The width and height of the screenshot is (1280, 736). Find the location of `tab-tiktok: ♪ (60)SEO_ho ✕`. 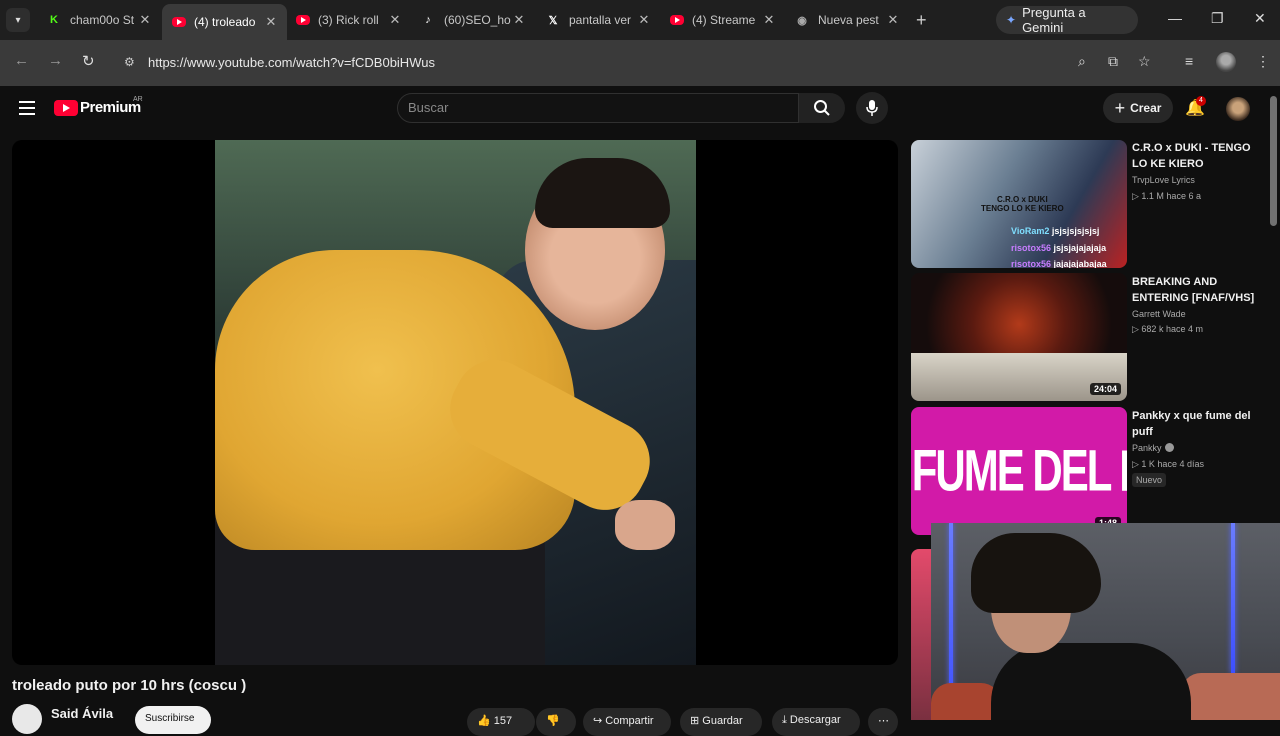

tab-tiktok: ♪ (60)SEO_ho ✕ is located at coordinates (472, 20).